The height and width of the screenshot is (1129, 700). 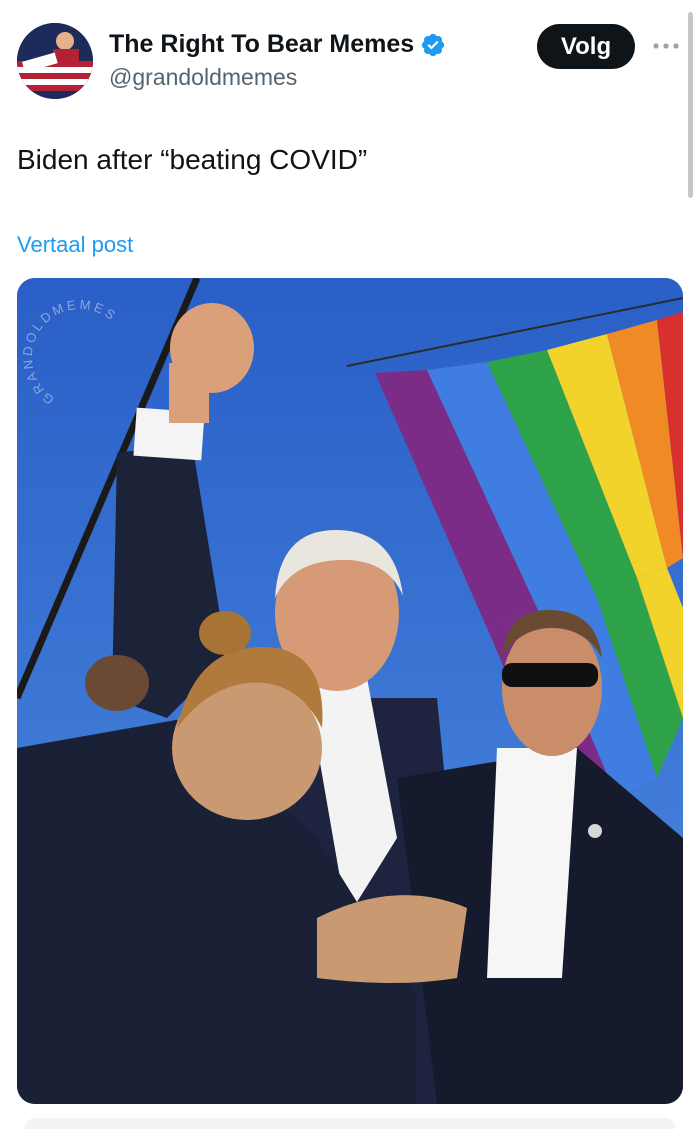 What do you see at coordinates (117, 683) in the screenshot?
I see `background-person` at bounding box center [117, 683].